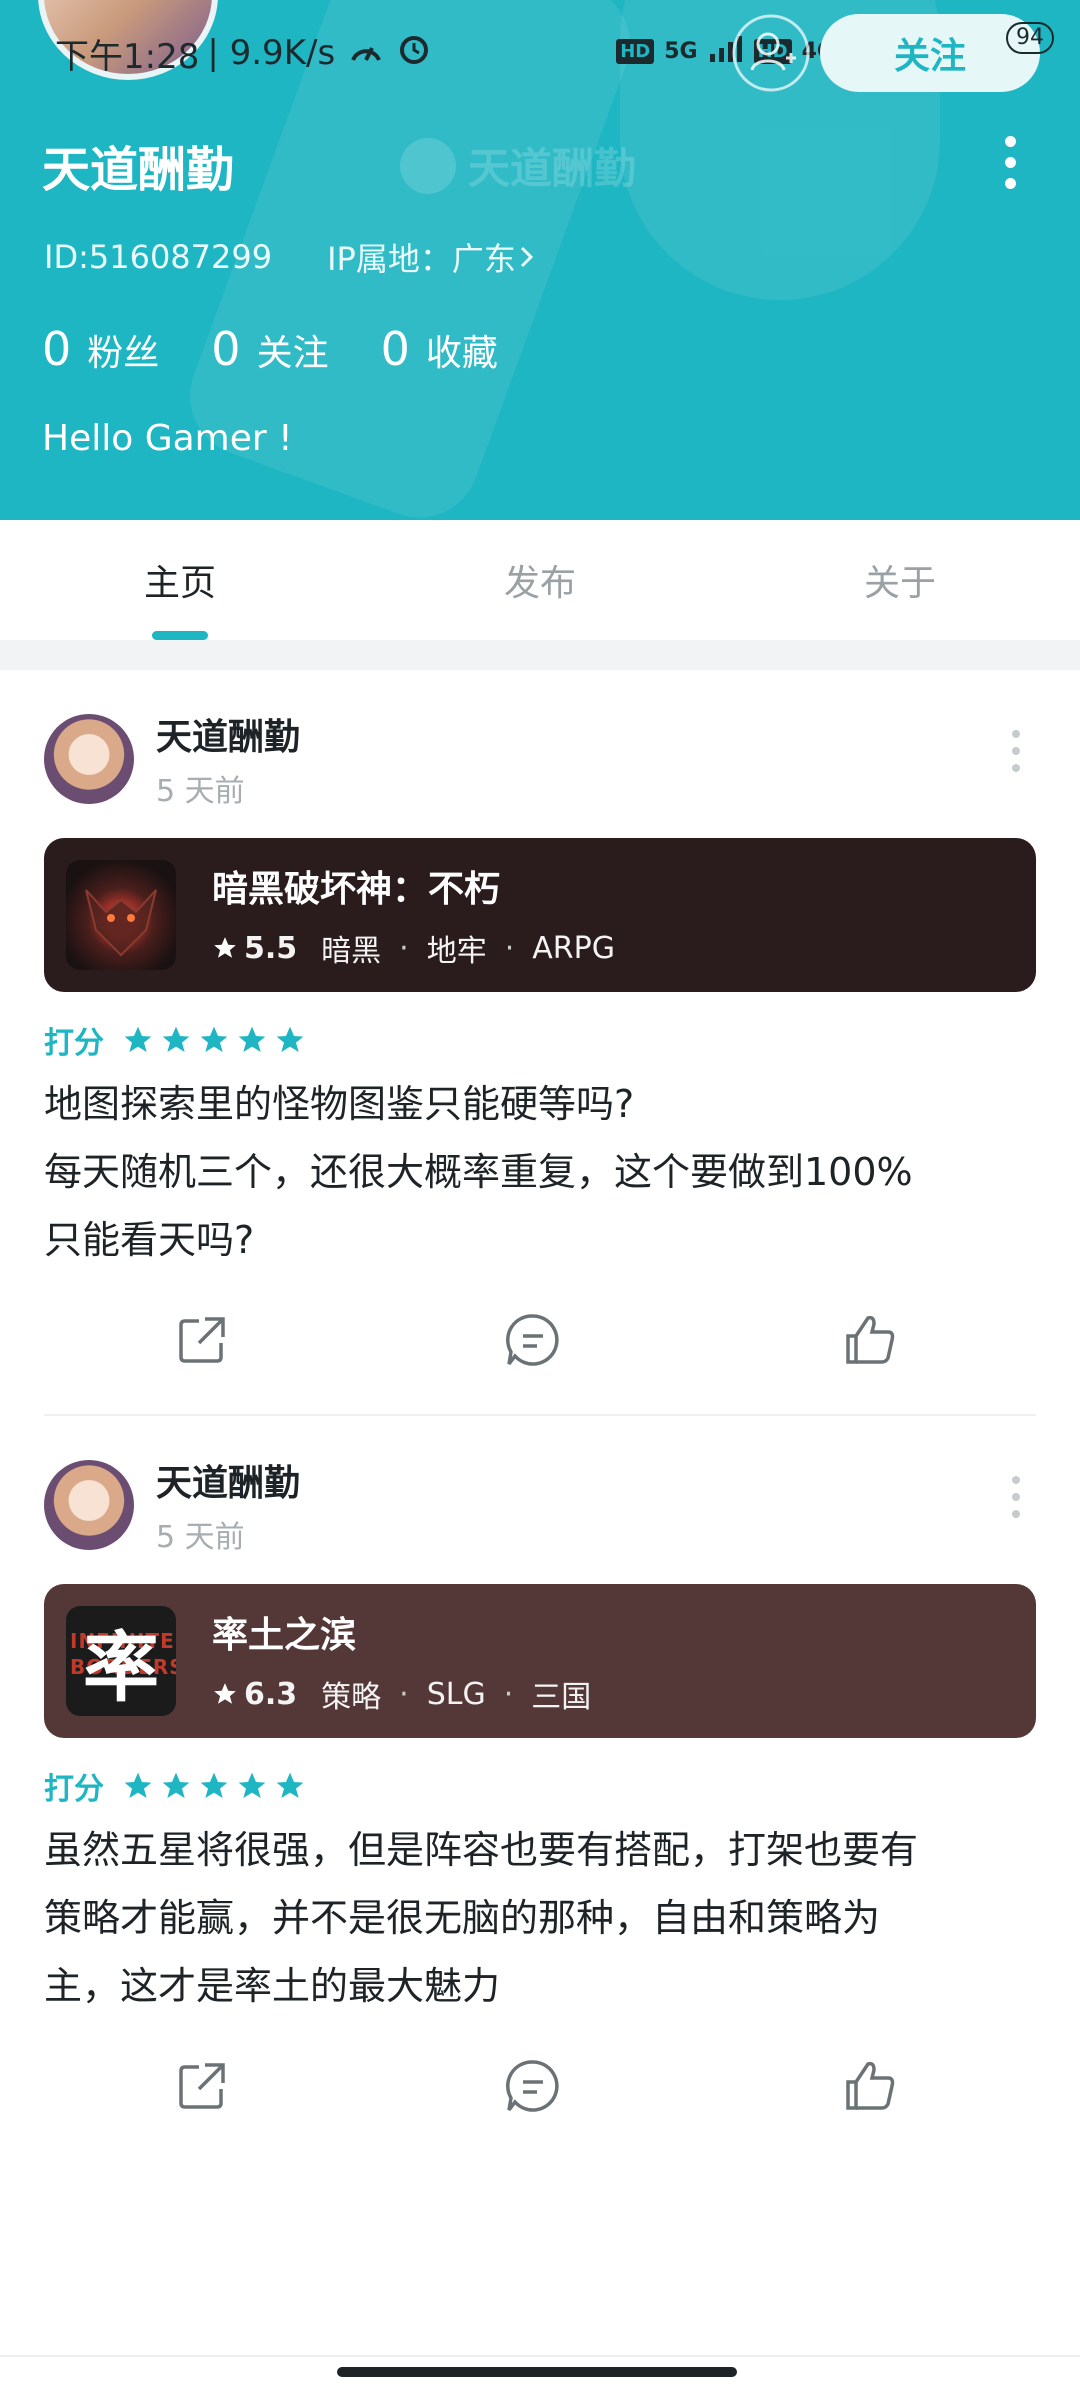 The height and width of the screenshot is (2400, 1080). I want to click on game-score-value: 6.3, so click(271, 1694).